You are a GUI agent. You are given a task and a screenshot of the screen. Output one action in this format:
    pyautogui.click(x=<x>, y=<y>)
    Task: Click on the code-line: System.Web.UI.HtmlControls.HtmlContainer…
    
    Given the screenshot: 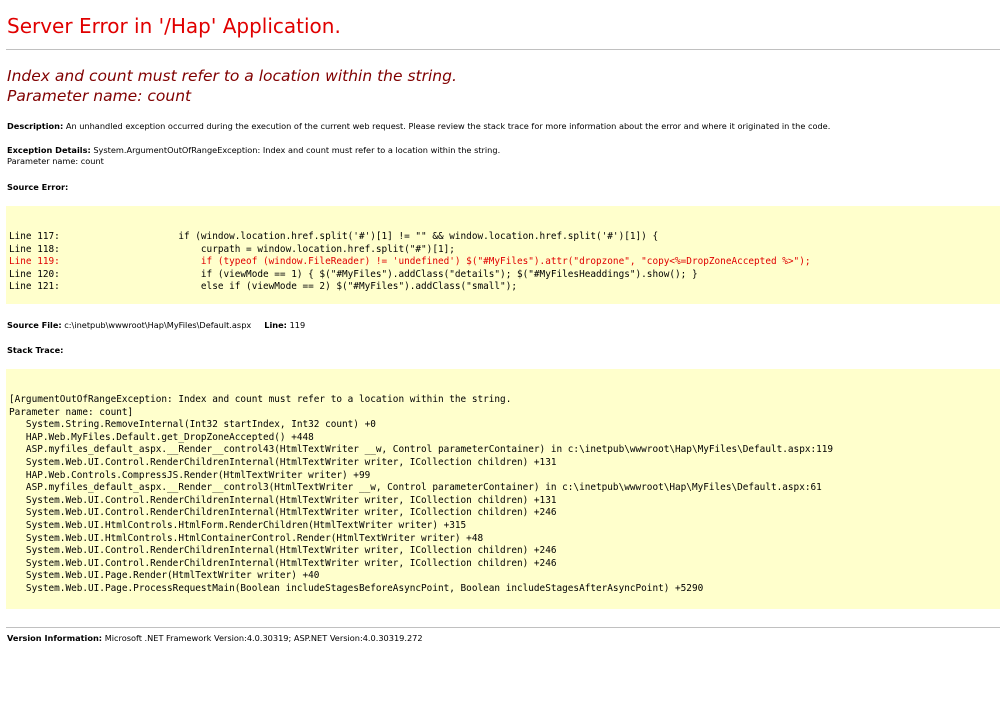 What is the action you would take?
    pyautogui.click(x=246, y=538)
    